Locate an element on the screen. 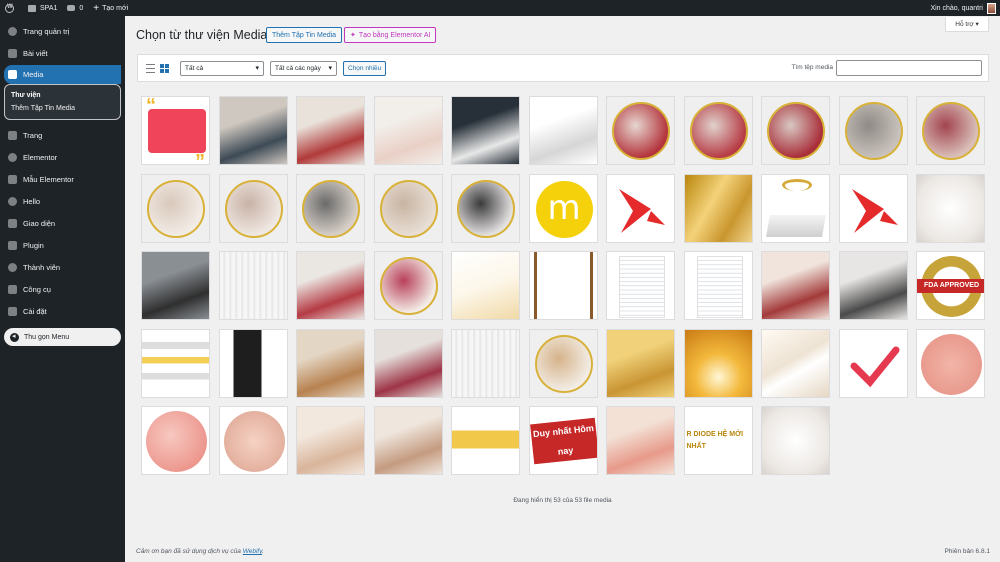  collapse-menu-button: Thu gọn Menu is located at coordinates (62, 337).